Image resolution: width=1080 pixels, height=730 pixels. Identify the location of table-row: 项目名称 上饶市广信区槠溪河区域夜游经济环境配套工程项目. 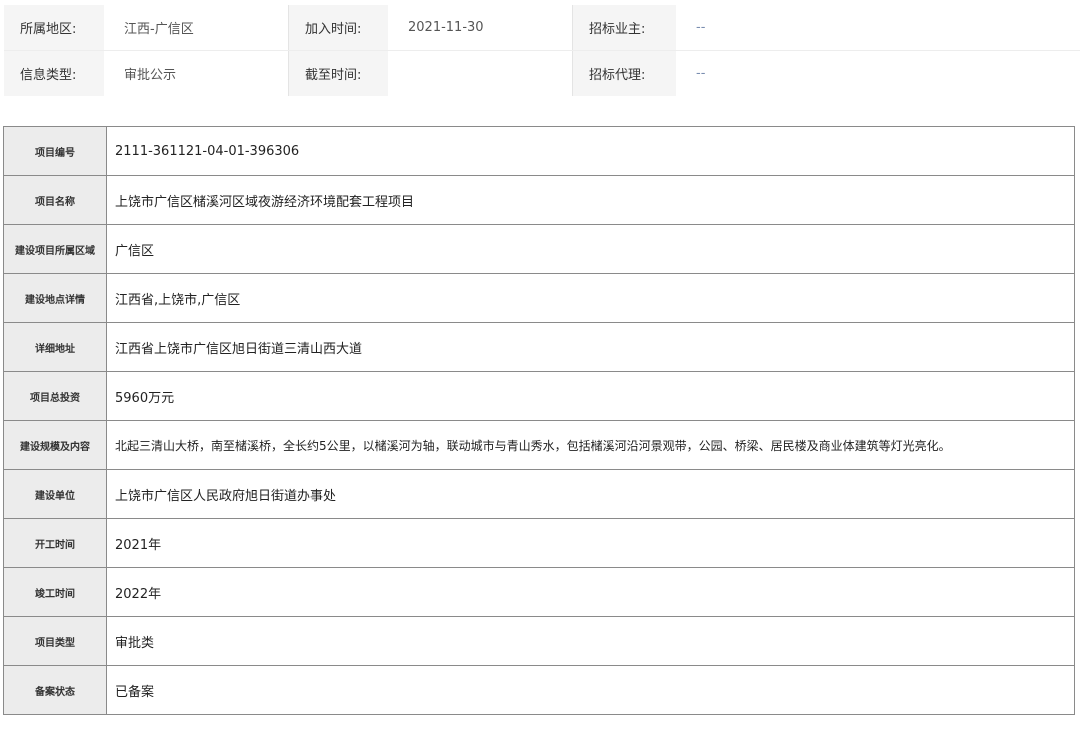
(539, 200).